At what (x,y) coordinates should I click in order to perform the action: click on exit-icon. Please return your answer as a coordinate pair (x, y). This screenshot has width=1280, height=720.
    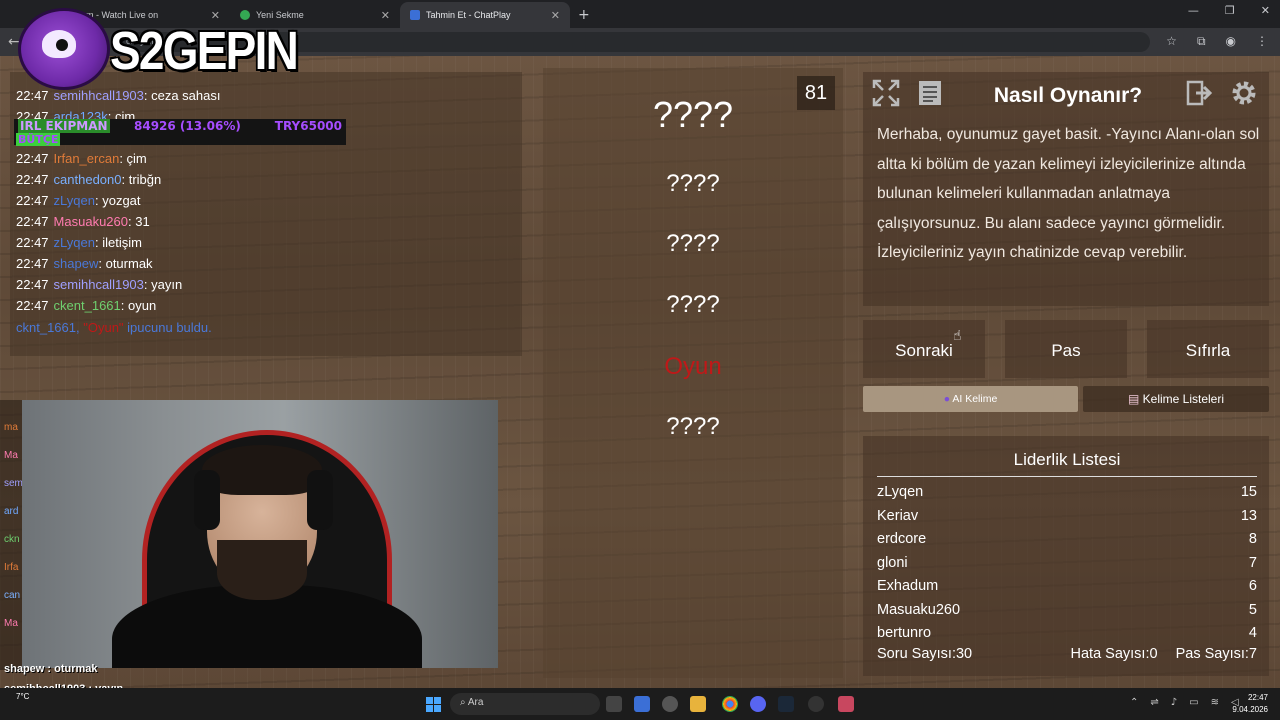
    Looking at the image, I should click on (1200, 95).